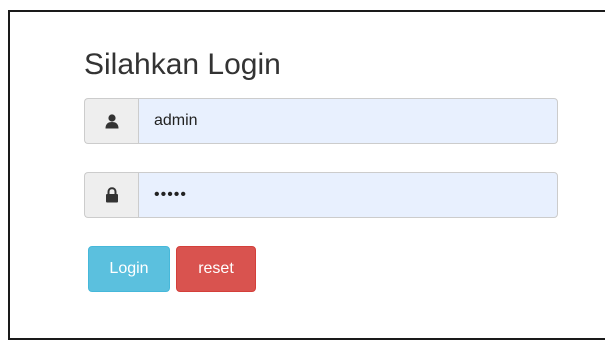 This screenshot has width=605, height=340. I want to click on reset-button: reset, so click(216, 269).